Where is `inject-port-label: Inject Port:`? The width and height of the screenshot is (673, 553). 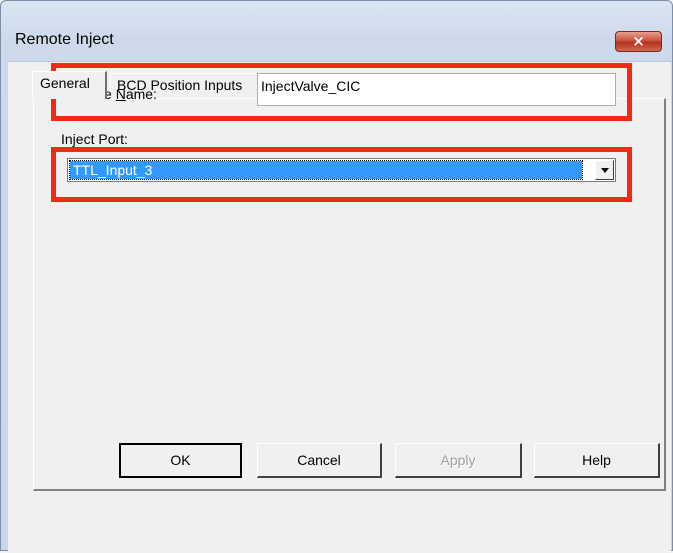 inject-port-label: Inject Port: is located at coordinates (94, 139).